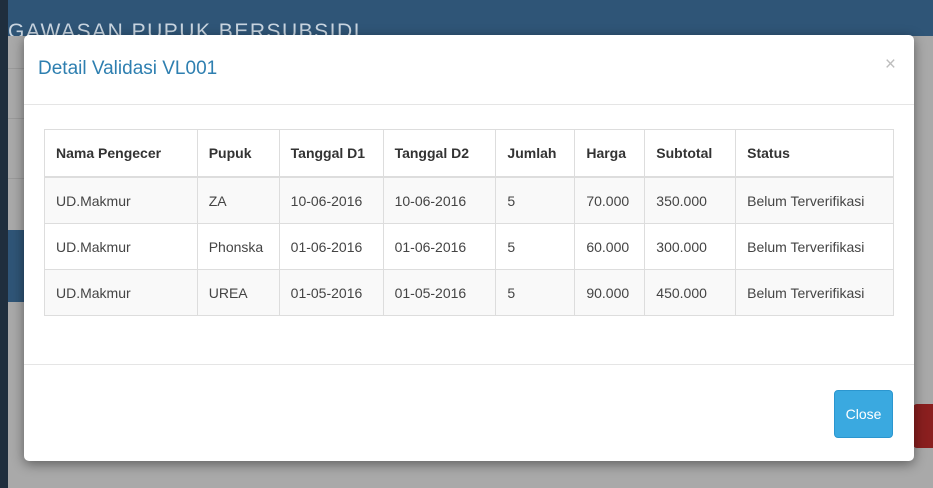 This screenshot has width=933, height=488. Describe the element at coordinates (4, 244) in the screenshot. I see `background-left-edge` at that location.